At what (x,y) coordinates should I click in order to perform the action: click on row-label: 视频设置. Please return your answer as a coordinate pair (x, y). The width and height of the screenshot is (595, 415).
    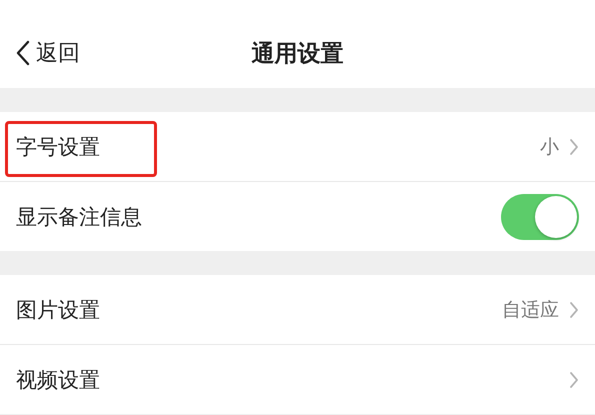
    Looking at the image, I should click on (58, 380).